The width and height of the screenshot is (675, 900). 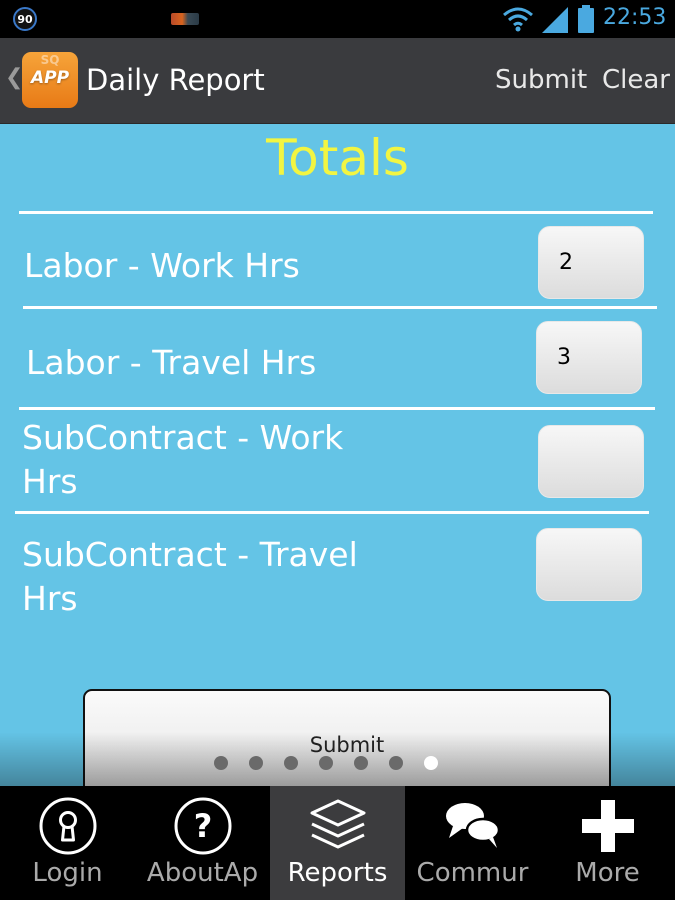 What do you see at coordinates (190, 577) in the screenshot?
I see `subcontract-travel-hrs-label: SubContract - Travel Hrs` at bounding box center [190, 577].